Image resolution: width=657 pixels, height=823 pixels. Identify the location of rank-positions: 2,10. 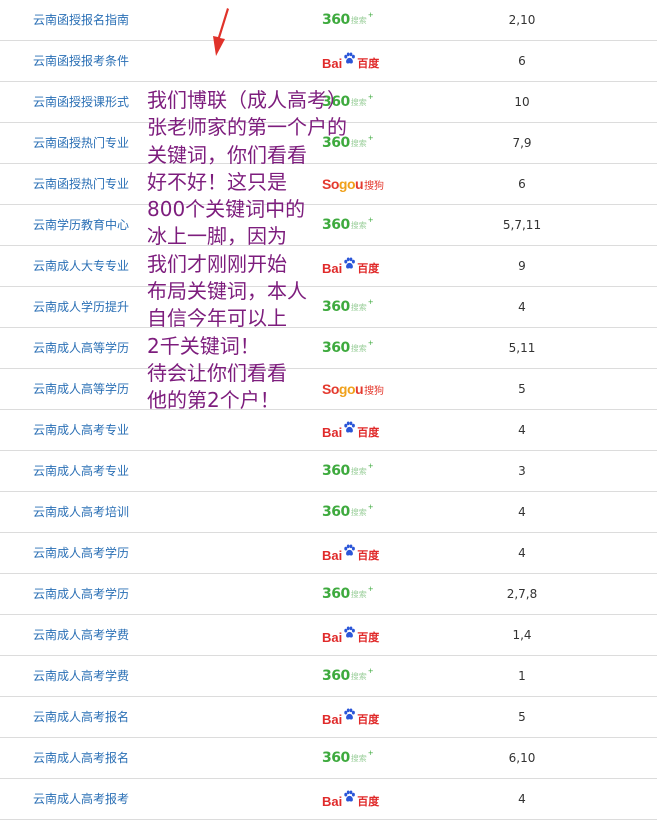
(522, 20).